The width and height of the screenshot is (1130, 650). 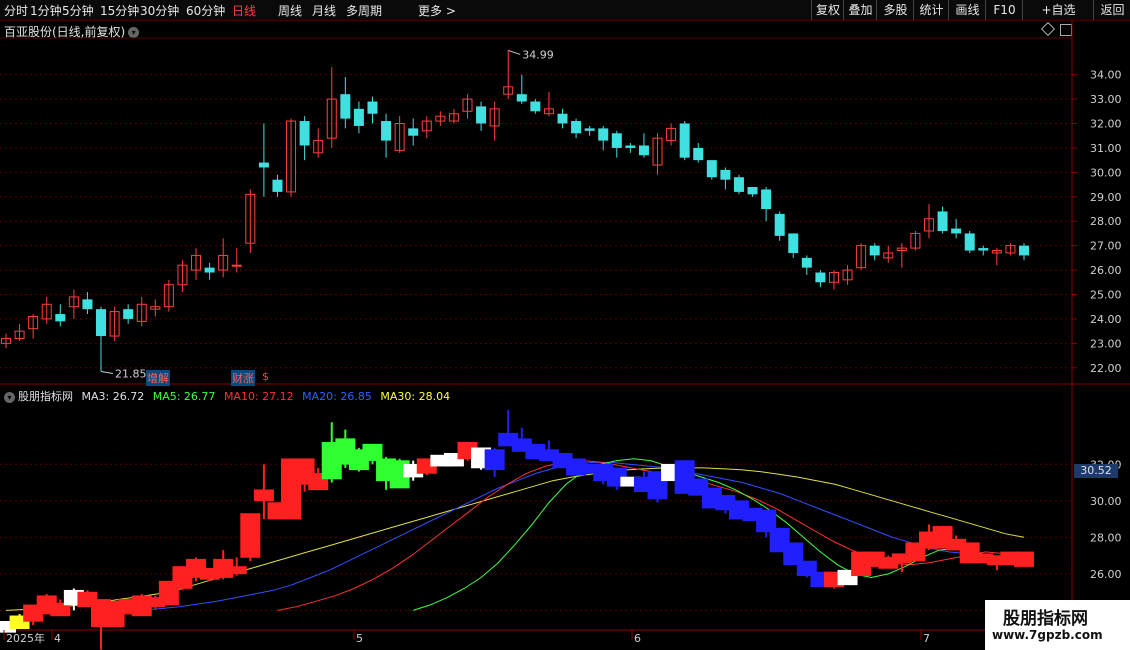 I want to click on y-tick-label: 29.00, so click(x=1106, y=197).